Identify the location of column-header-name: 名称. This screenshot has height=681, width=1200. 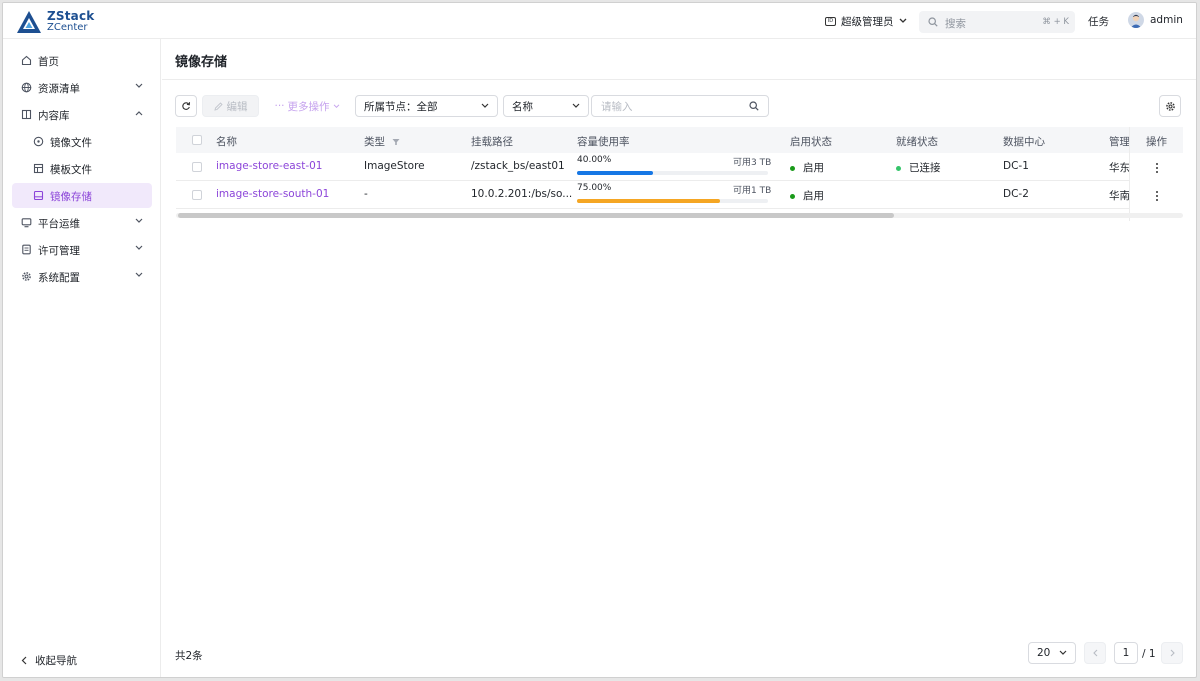
(226, 141).